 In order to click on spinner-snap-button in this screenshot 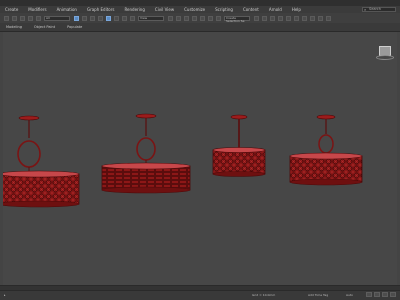, I will do `click(210, 18)`.